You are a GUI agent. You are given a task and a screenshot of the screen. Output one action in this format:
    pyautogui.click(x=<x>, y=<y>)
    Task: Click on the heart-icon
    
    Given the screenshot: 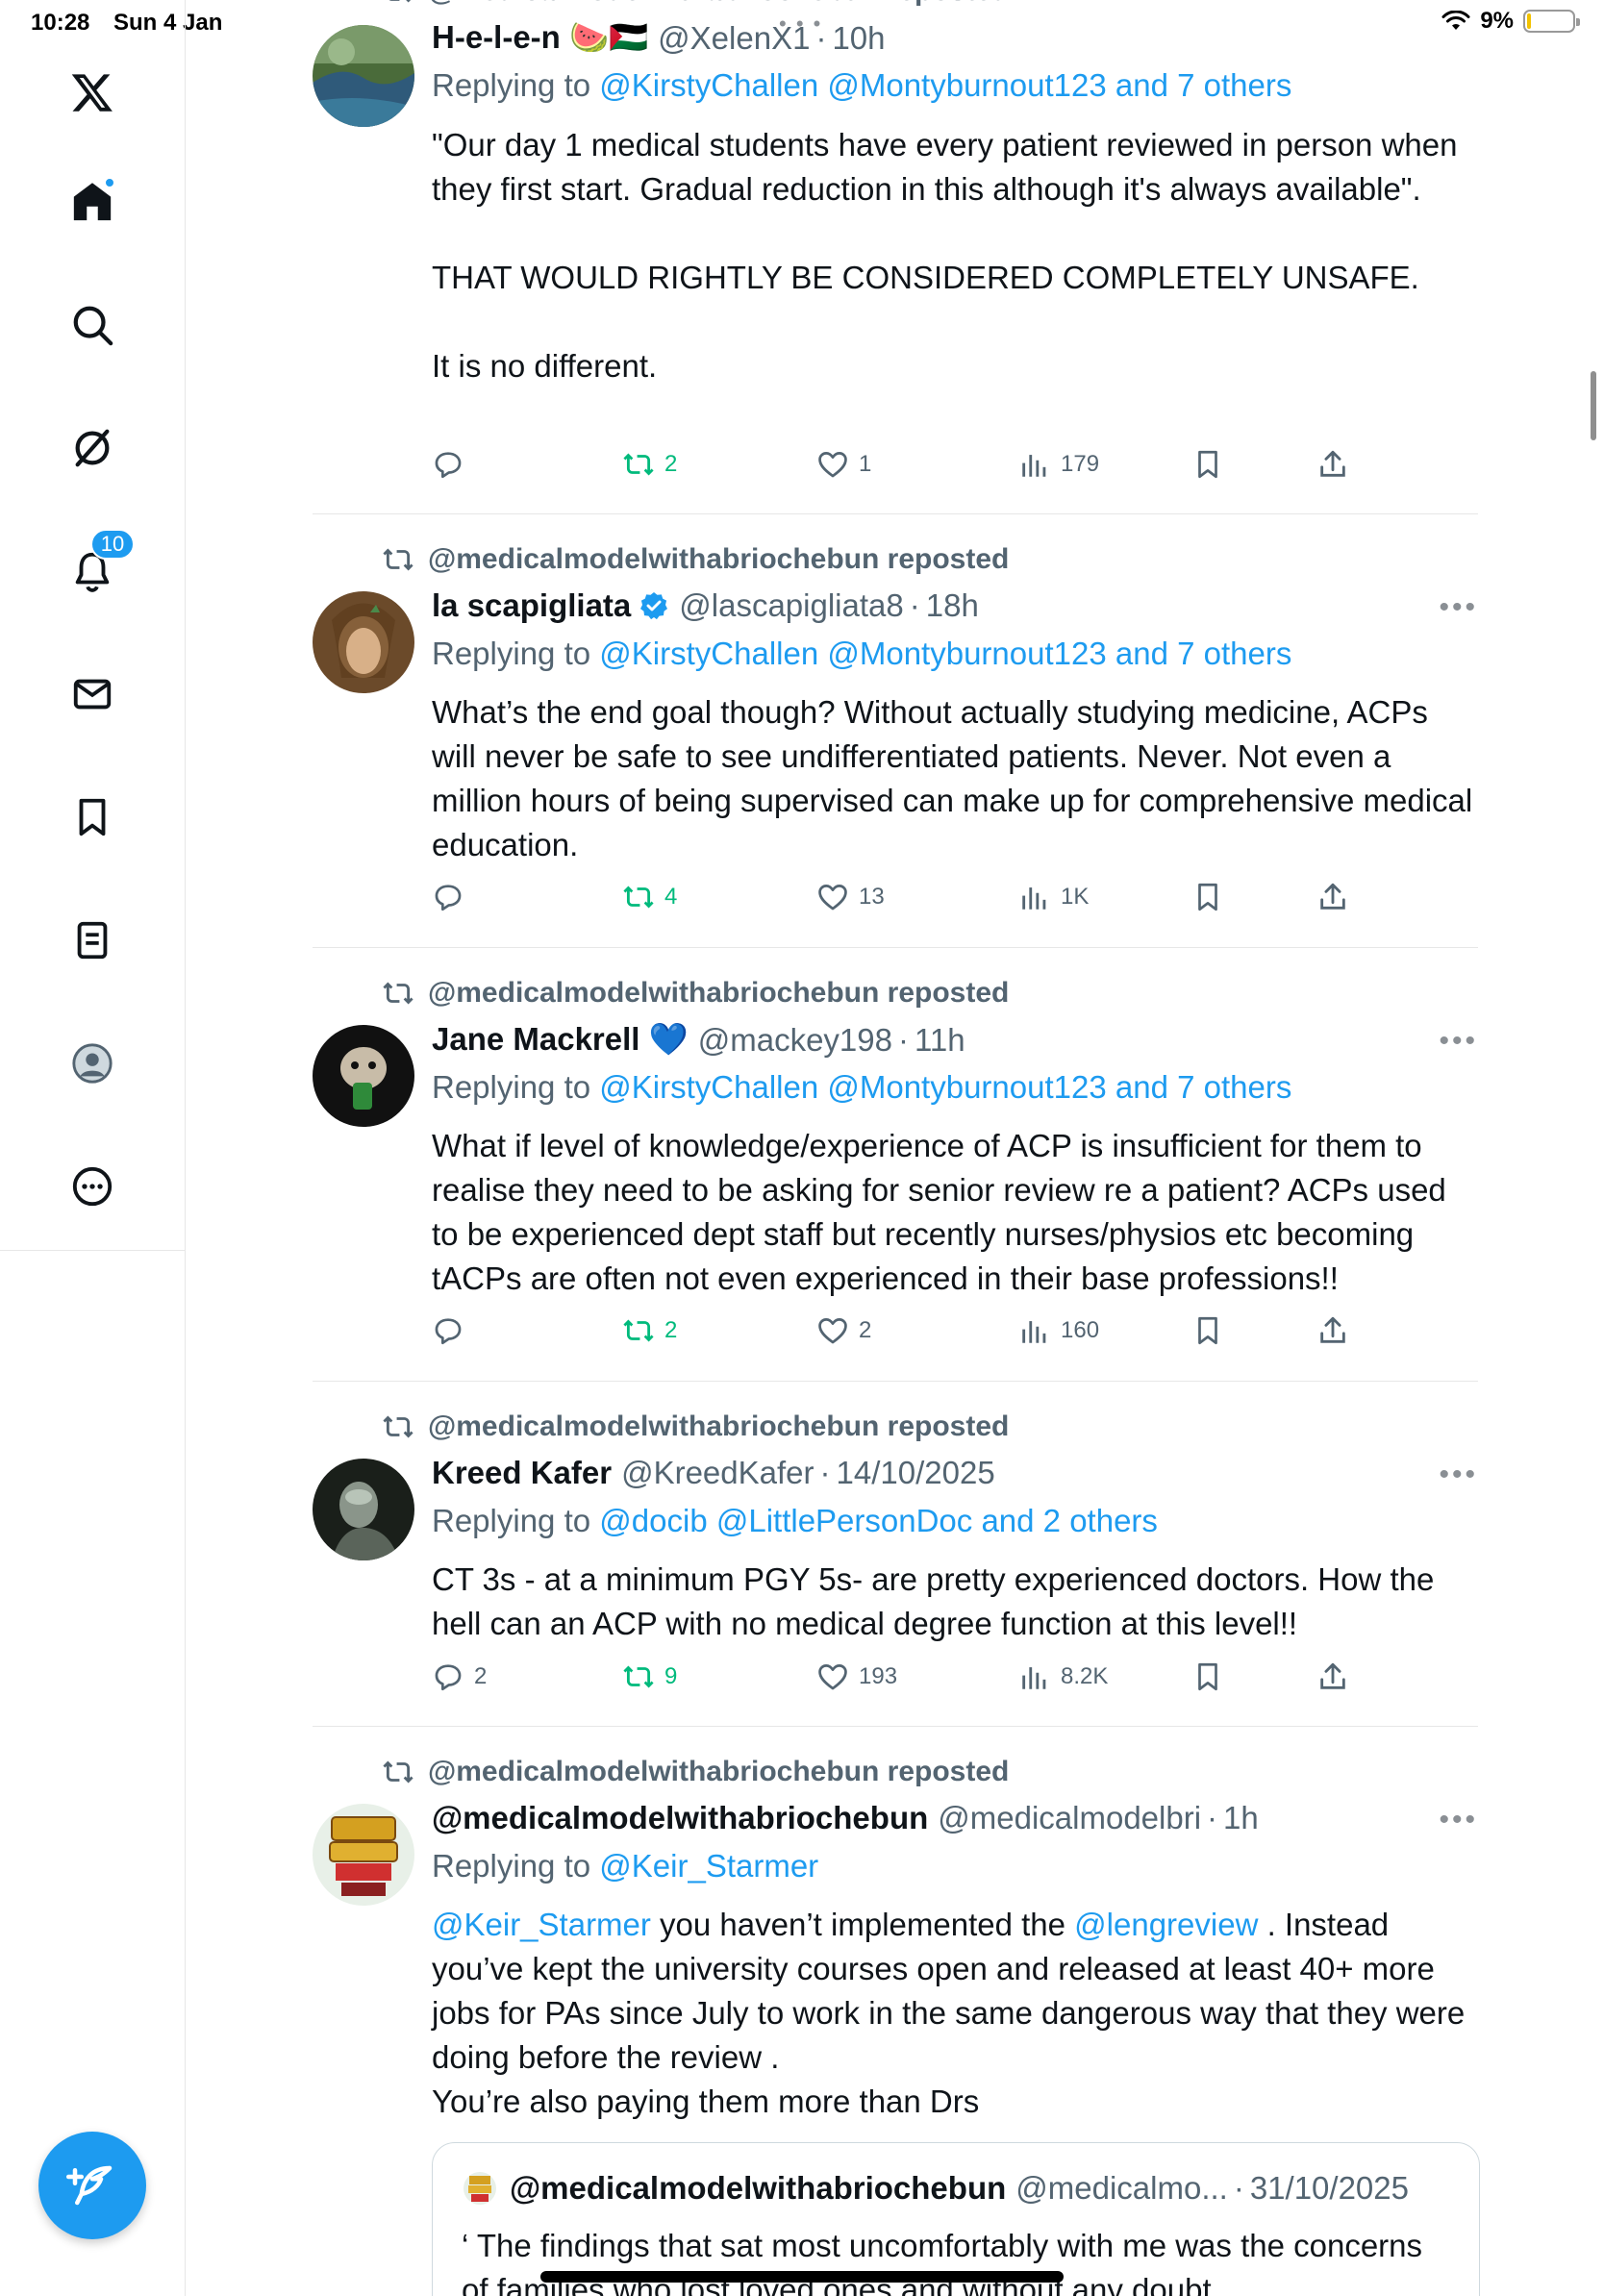 What is the action you would take?
    pyautogui.click(x=832, y=465)
    